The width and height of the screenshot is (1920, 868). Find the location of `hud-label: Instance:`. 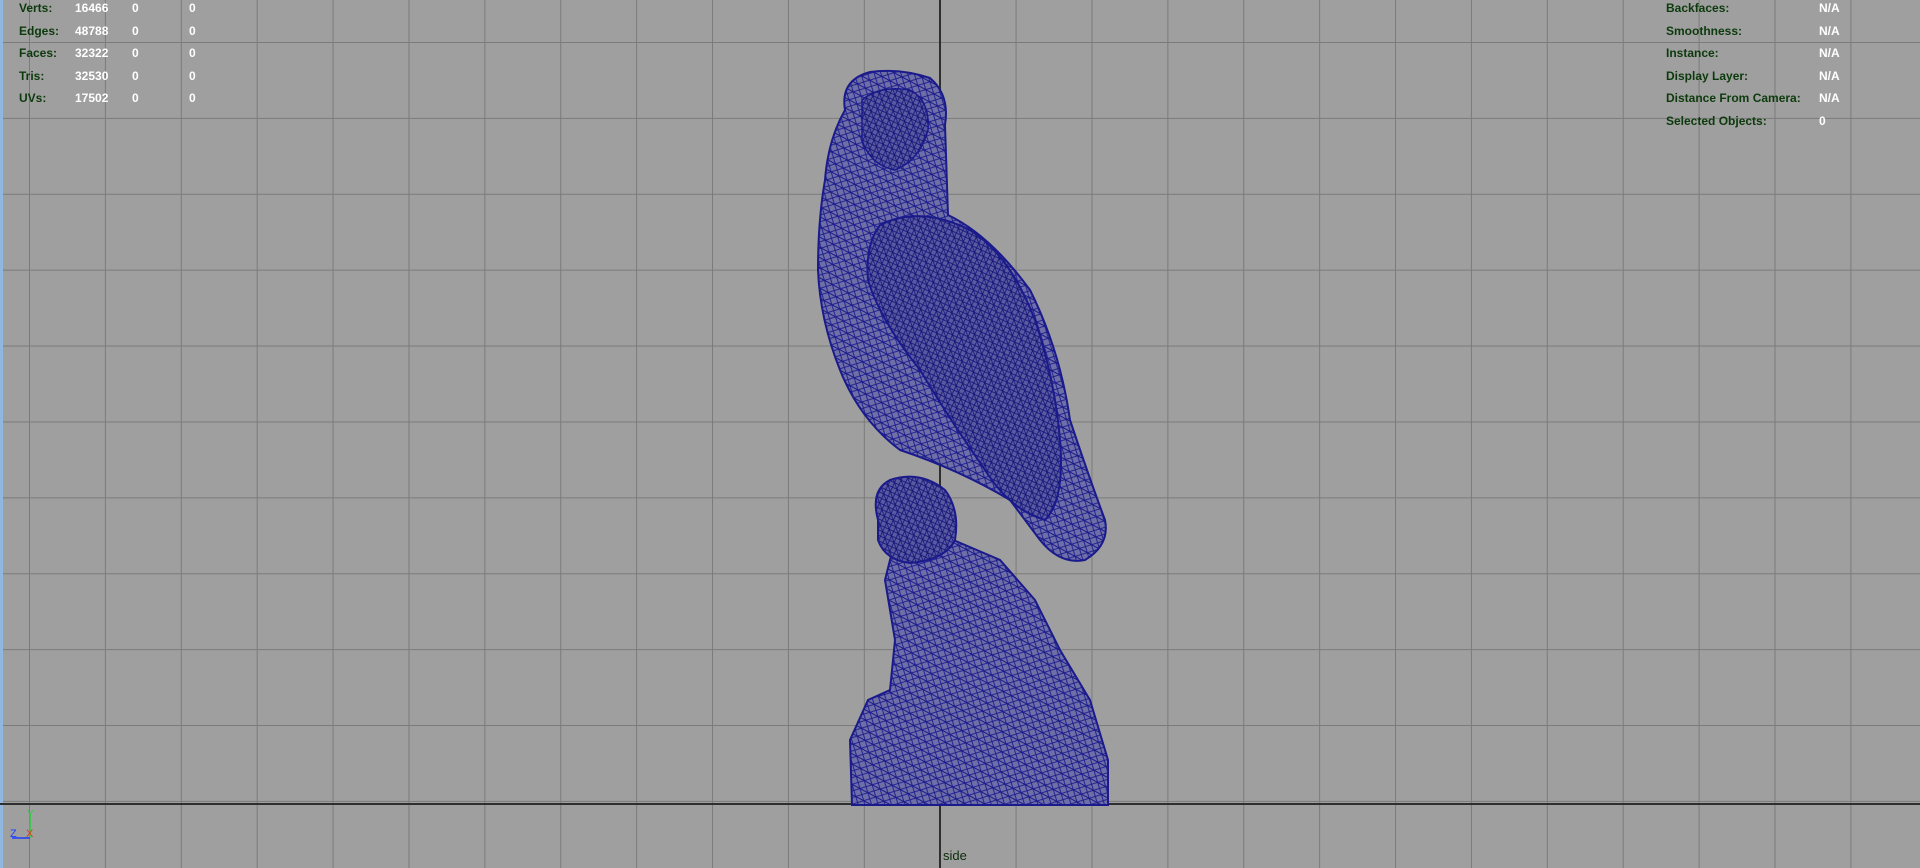

hud-label: Instance: is located at coordinates (1692, 53).